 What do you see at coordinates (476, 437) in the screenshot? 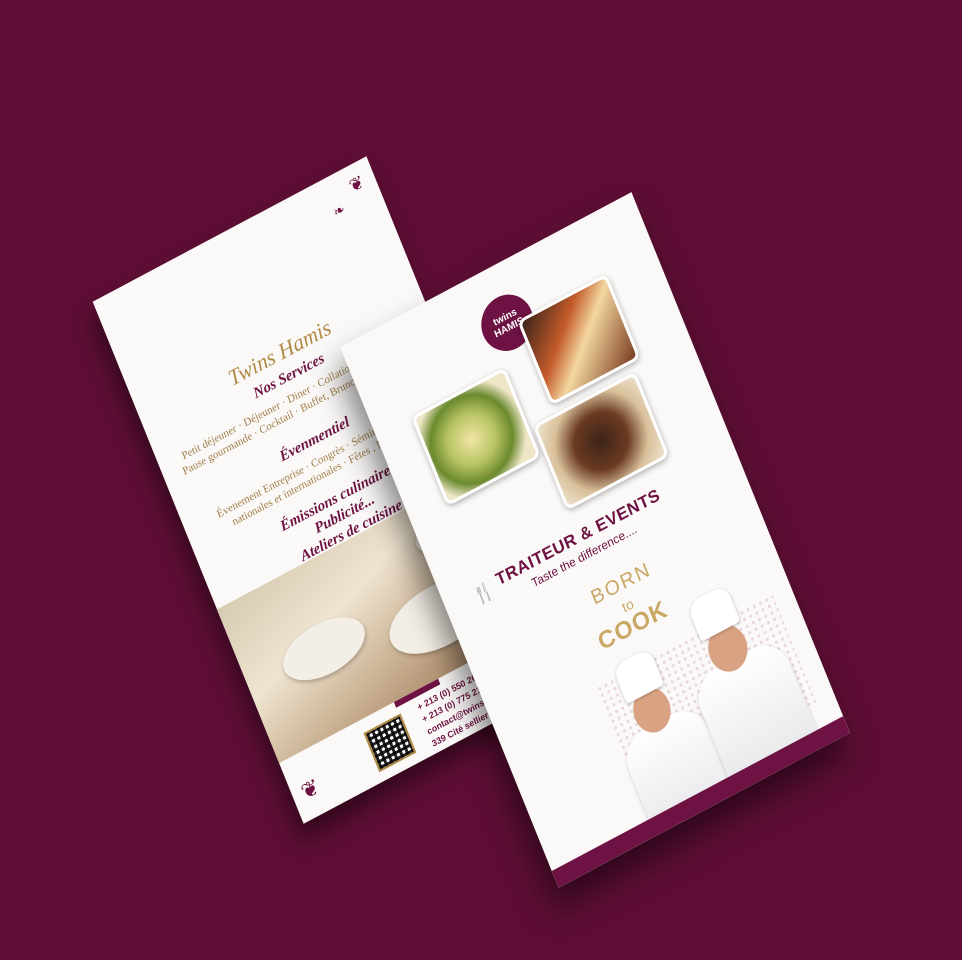
I see `food-photo-salad` at bounding box center [476, 437].